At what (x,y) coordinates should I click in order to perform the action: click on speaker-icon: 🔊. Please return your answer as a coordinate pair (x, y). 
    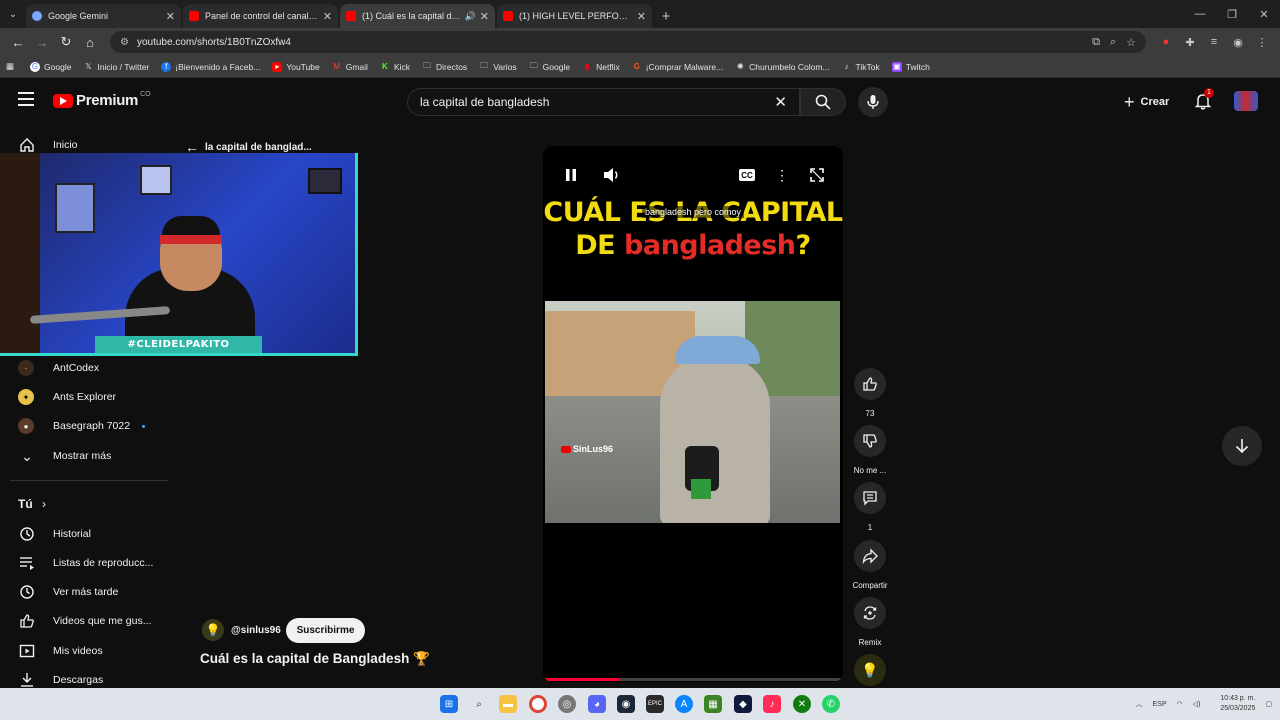
    Looking at the image, I should click on (470, 16).